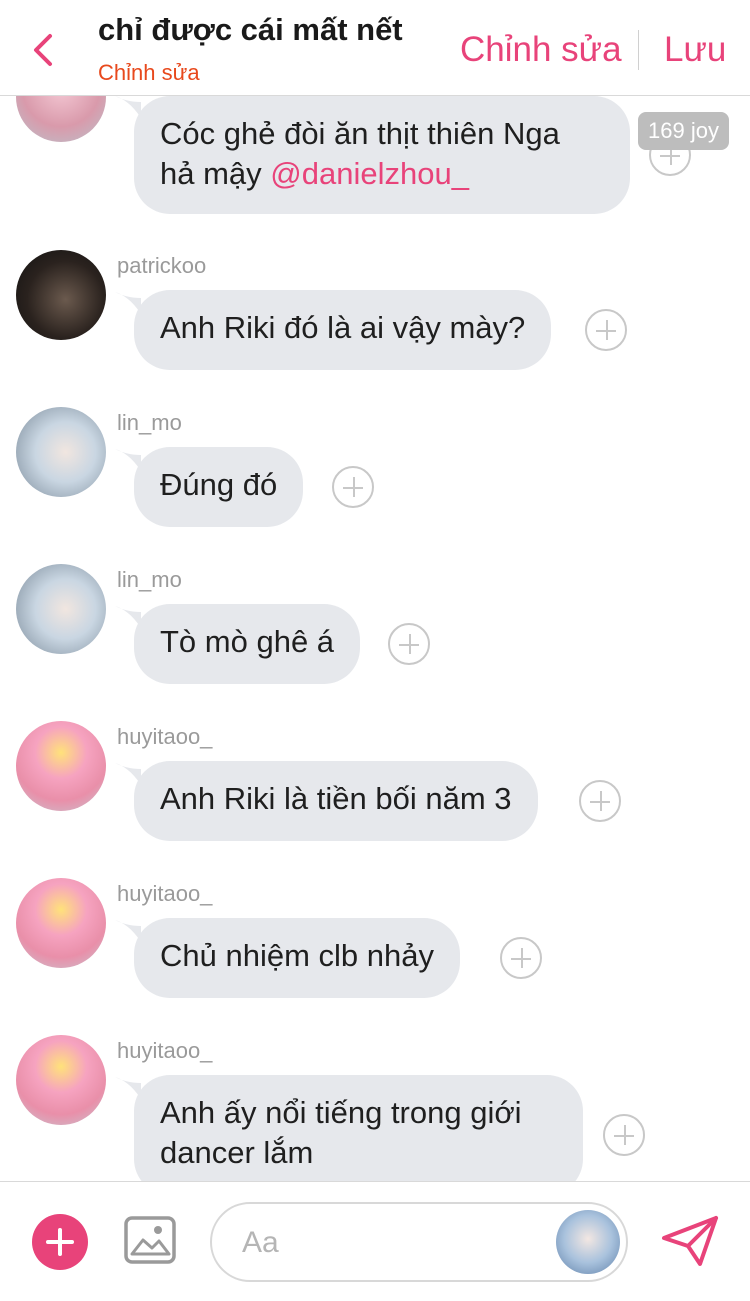 The width and height of the screenshot is (750, 1301). I want to click on message-text: Tò mò ghê á, so click(247, 641).